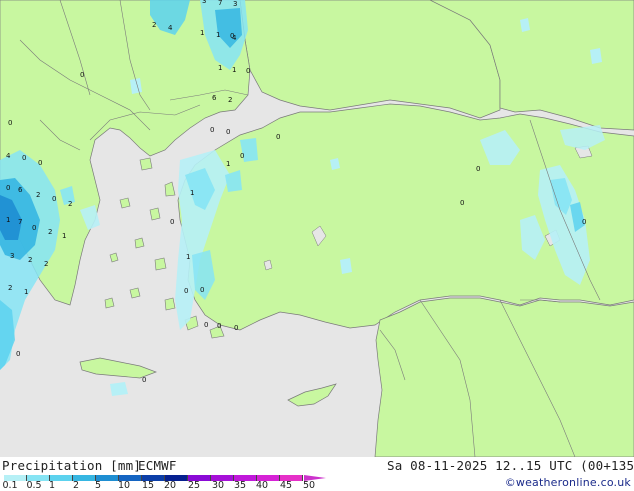  What do you see at coordinates (568, 482) in the screenshot?
I see `credit-link: ©weatheronline.co.uk` at bounding box center [568, 482].